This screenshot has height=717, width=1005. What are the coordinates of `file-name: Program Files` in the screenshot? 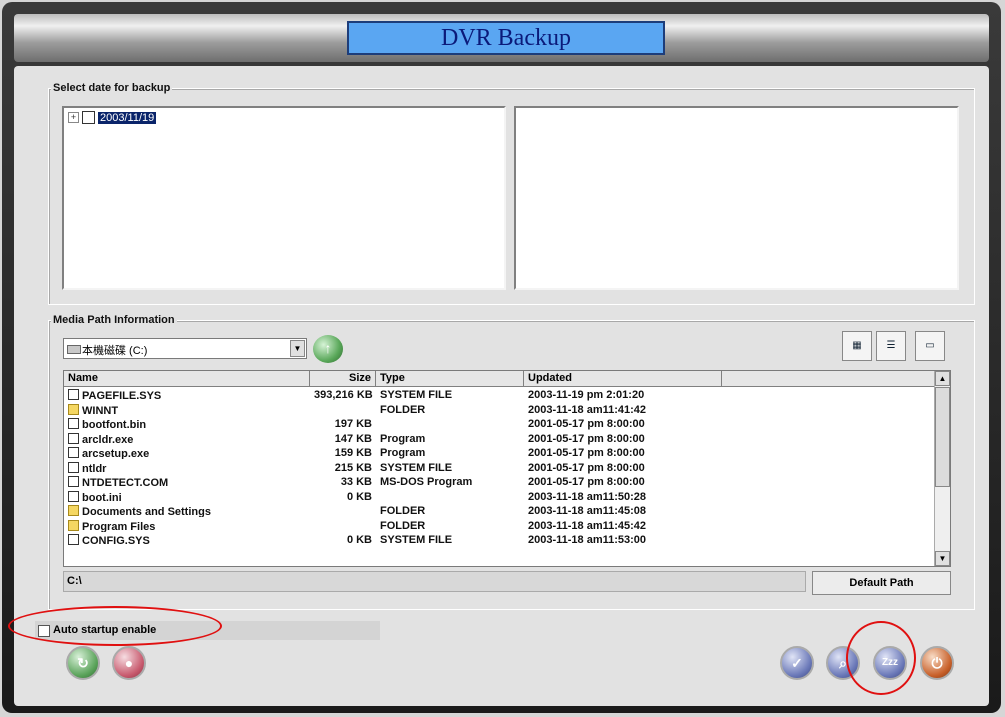 It's located at (187, 525).